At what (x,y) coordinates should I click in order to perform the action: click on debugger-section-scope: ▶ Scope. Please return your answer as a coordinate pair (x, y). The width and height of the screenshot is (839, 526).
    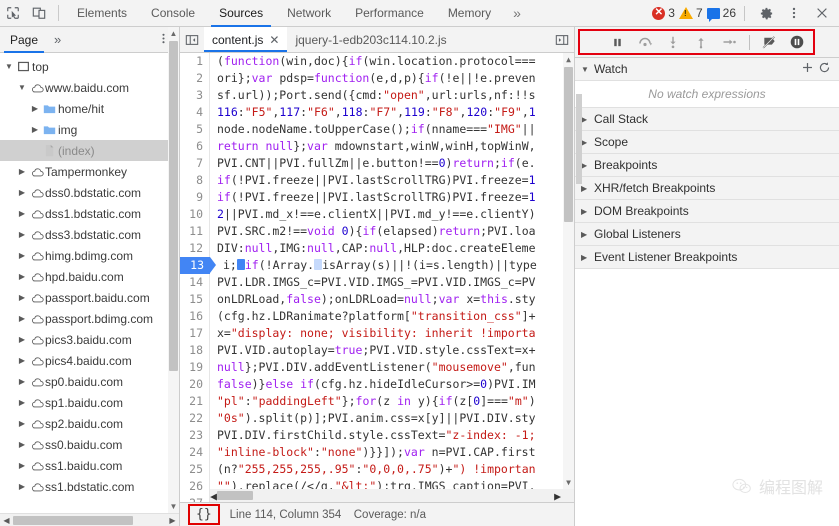
    Looking at the image, I should click on (707, 142).